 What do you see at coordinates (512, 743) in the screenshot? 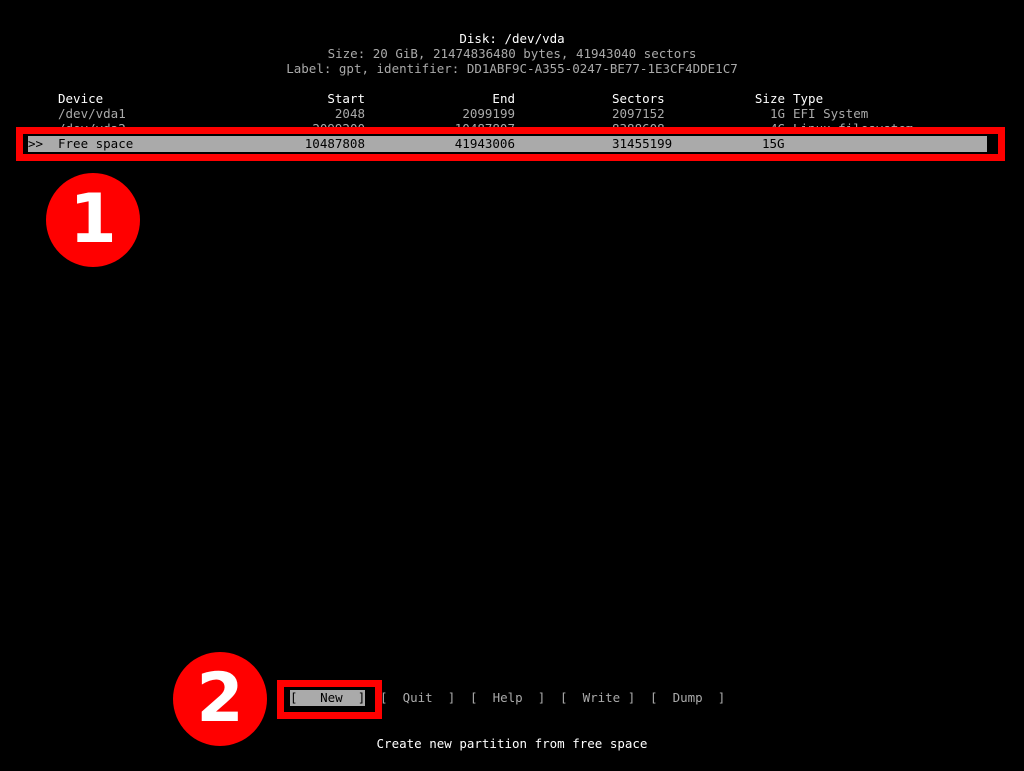
I see `action-hint: Create new partition from free space` at bounding box center [512, 743].